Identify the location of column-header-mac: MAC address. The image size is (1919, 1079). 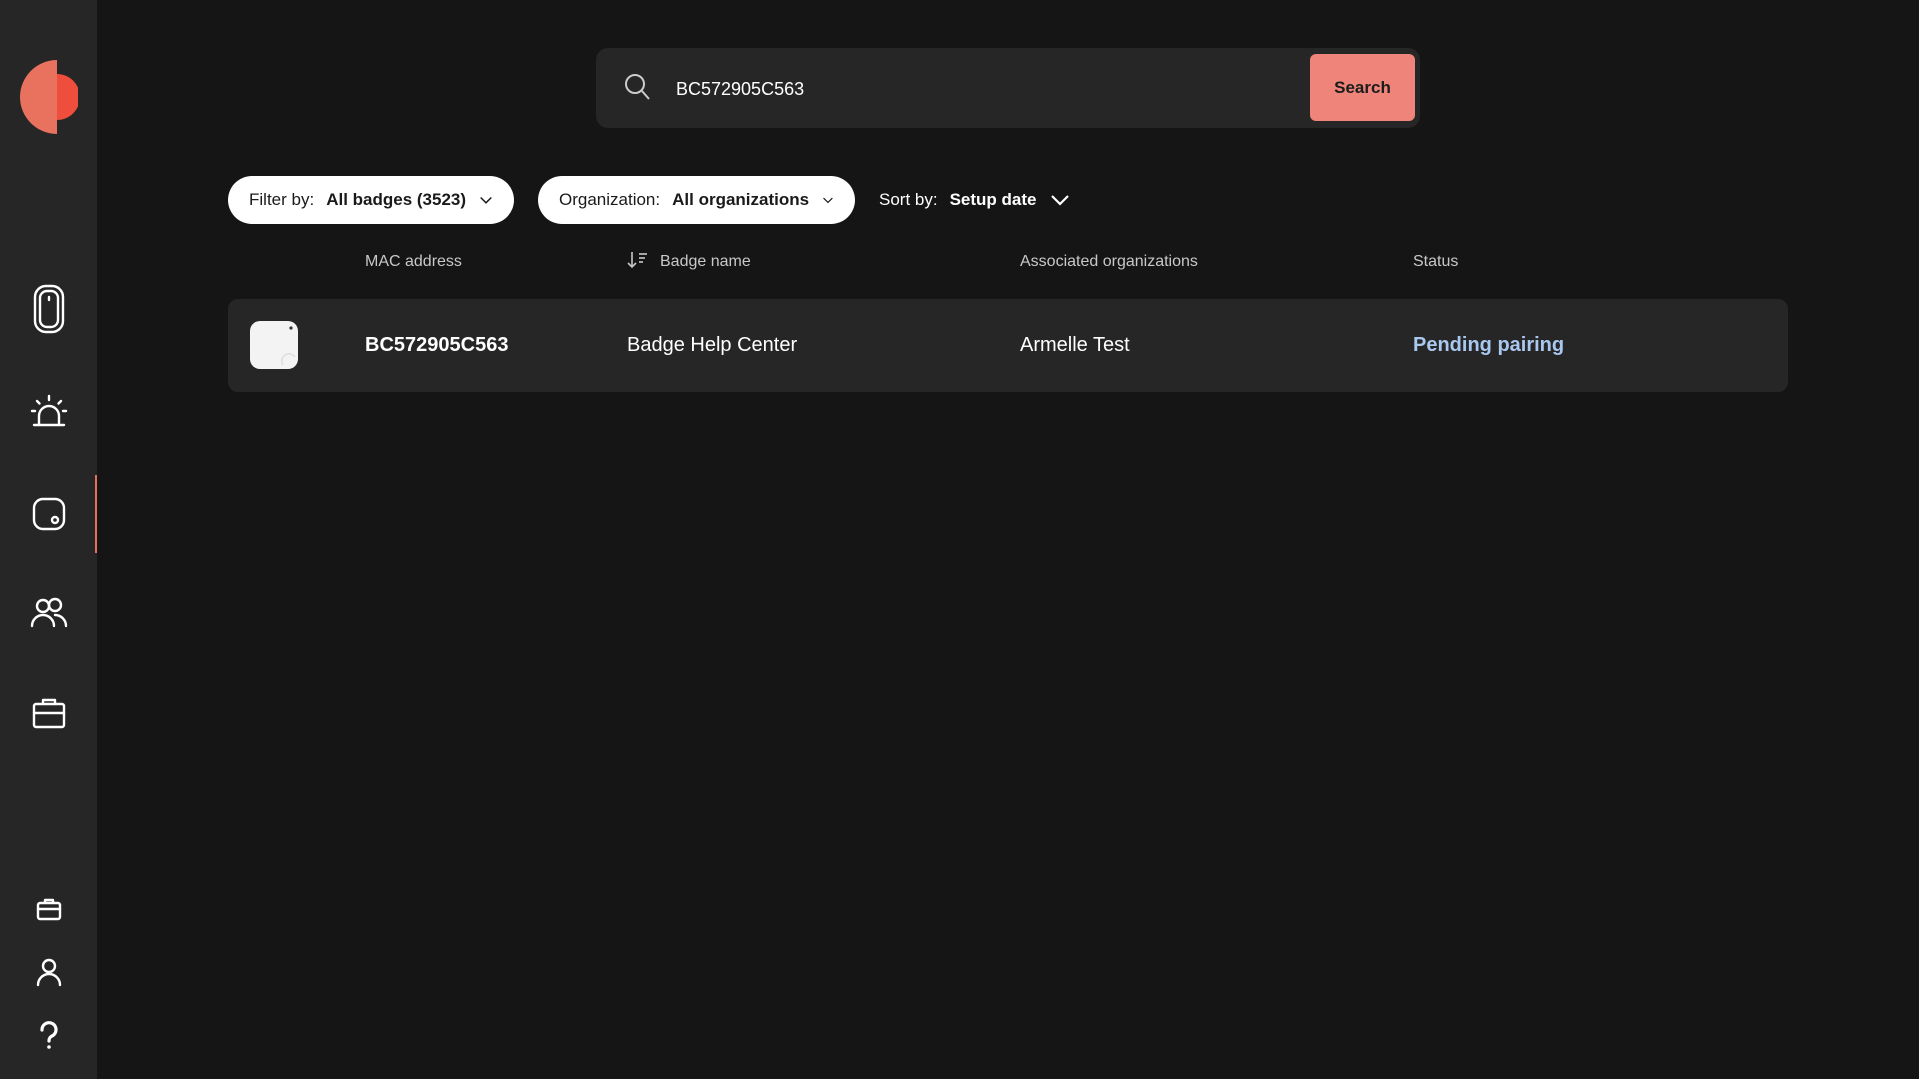
(413, 262).